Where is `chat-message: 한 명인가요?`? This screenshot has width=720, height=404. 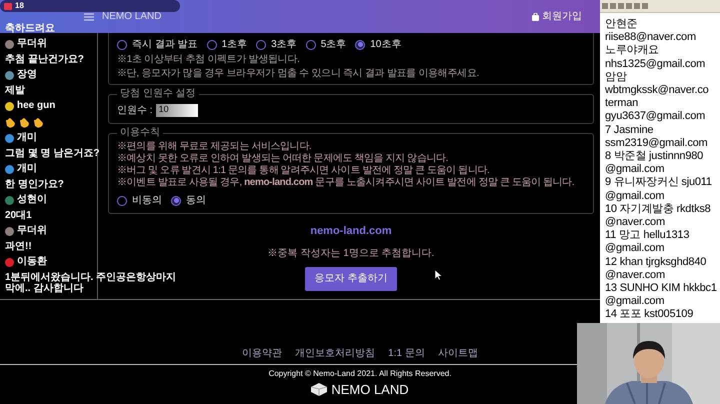 chat-message: 한 명인가요? is located at coordinates (34, 185).